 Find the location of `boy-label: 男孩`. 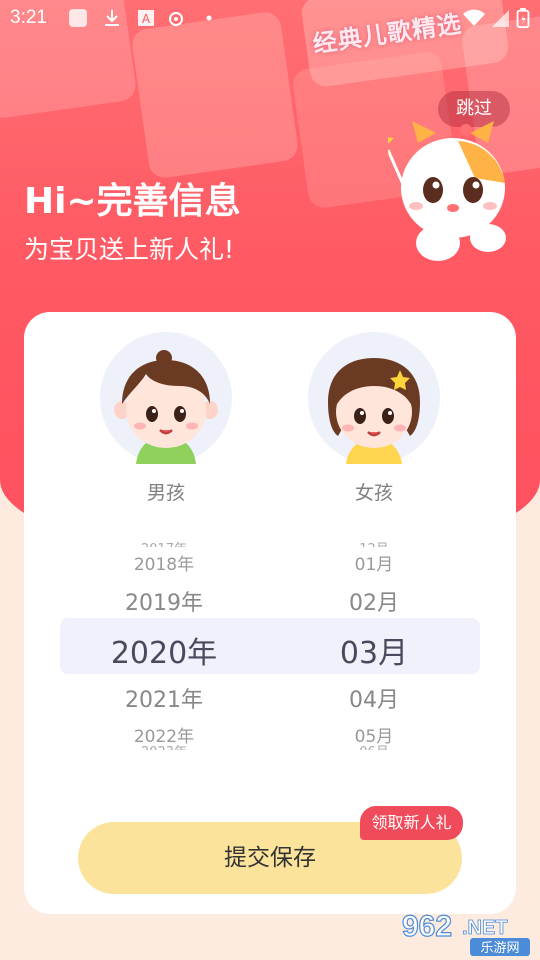

boy-label: 男孩 is located at coordinates (165, 493).